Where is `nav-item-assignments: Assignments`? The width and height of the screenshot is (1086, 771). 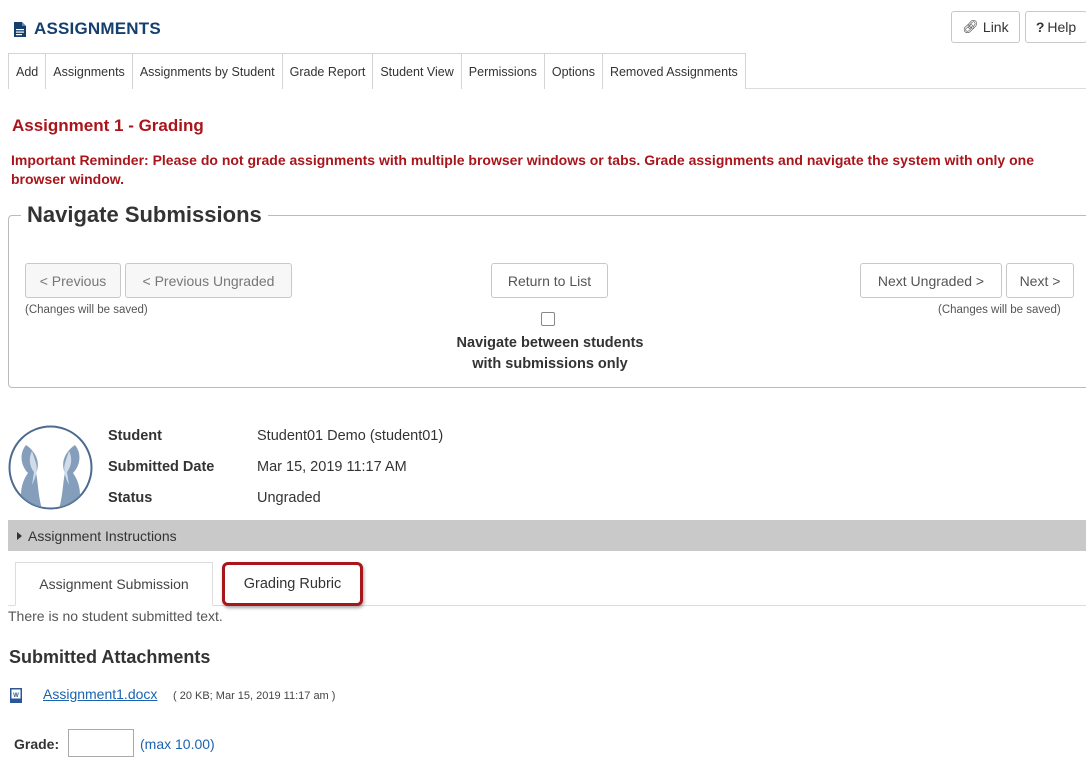
nav-item-assignments: Assignments is located at coordinates (89, 71).